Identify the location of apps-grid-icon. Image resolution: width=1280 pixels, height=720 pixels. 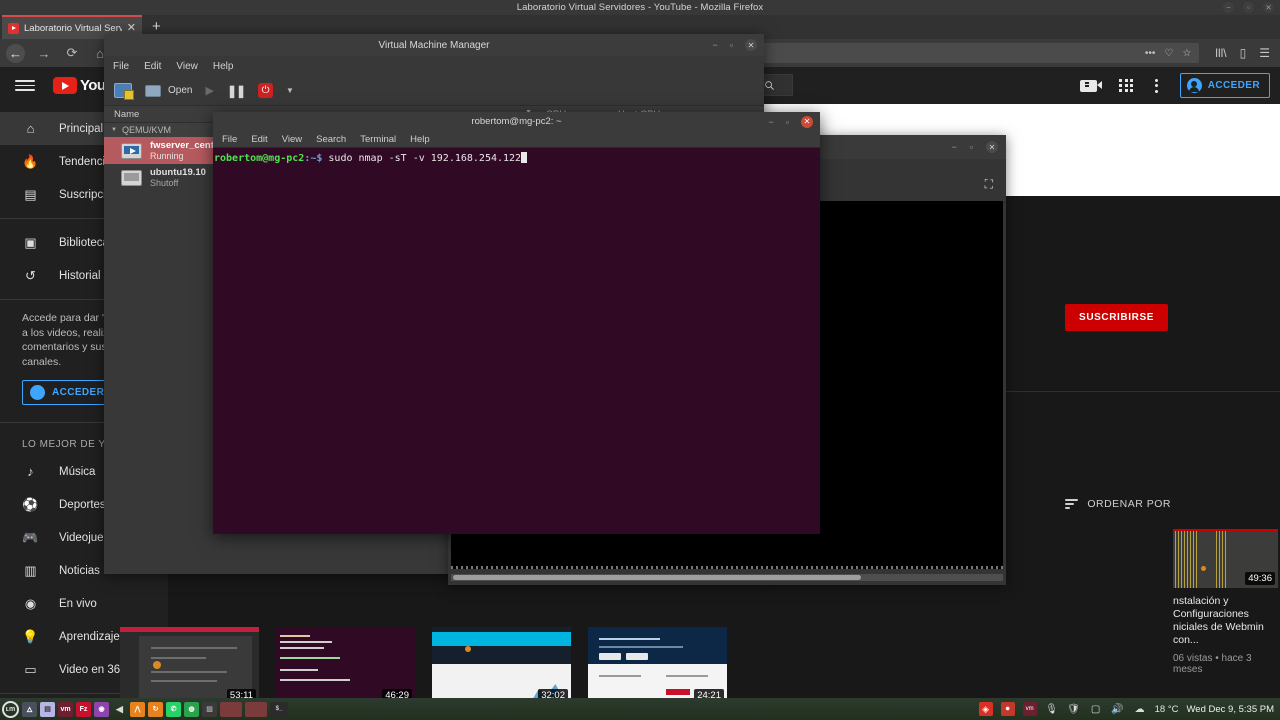
(1126, 85).